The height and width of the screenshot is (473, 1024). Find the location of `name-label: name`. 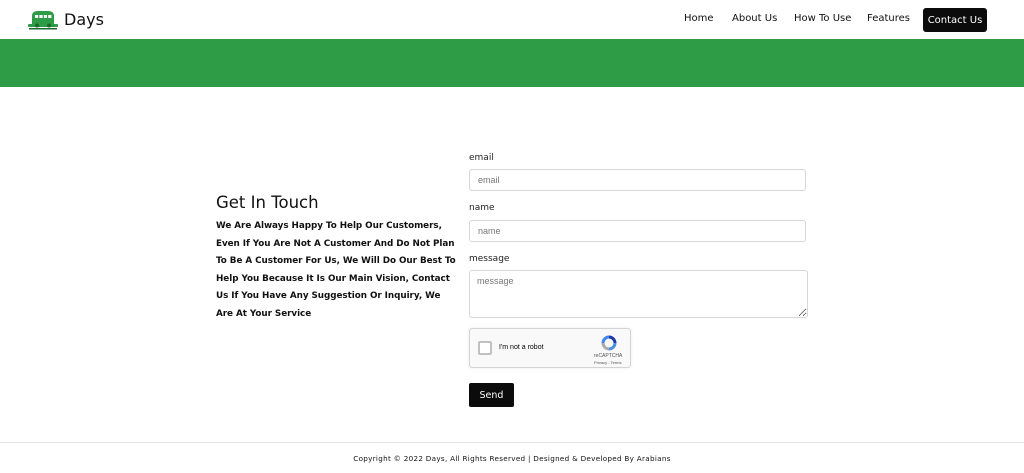

name-label: name is located at coordinates (482, 208).